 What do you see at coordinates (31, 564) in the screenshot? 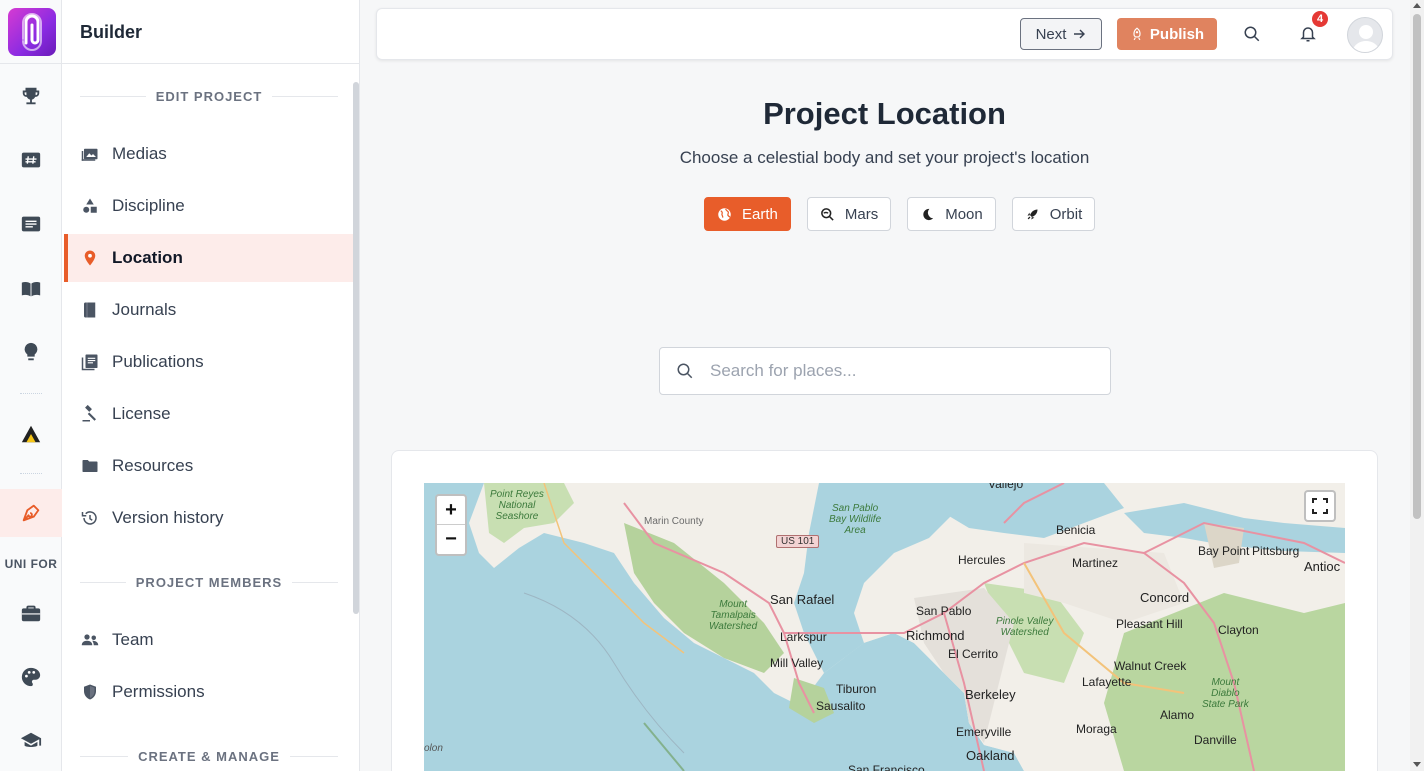
I see `rail-section-label: UNI FOR` at bounding box center [31, 564].